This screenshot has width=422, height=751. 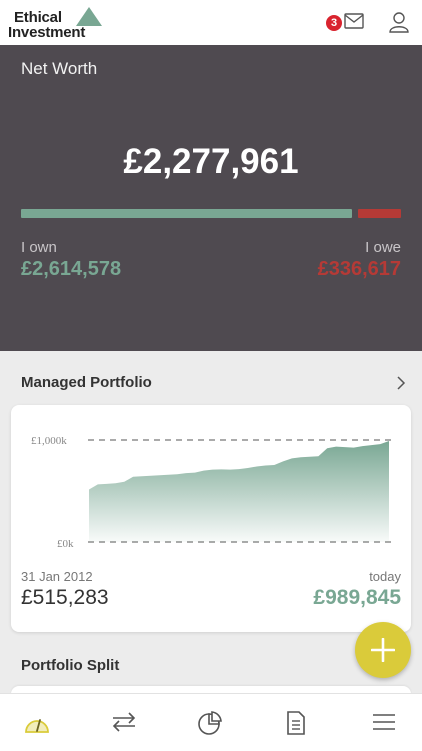 What do you see at coordinates (37, 726) in the screenshot?
I see `dashboard-gauge-icon` at bounding box center [37, 726].